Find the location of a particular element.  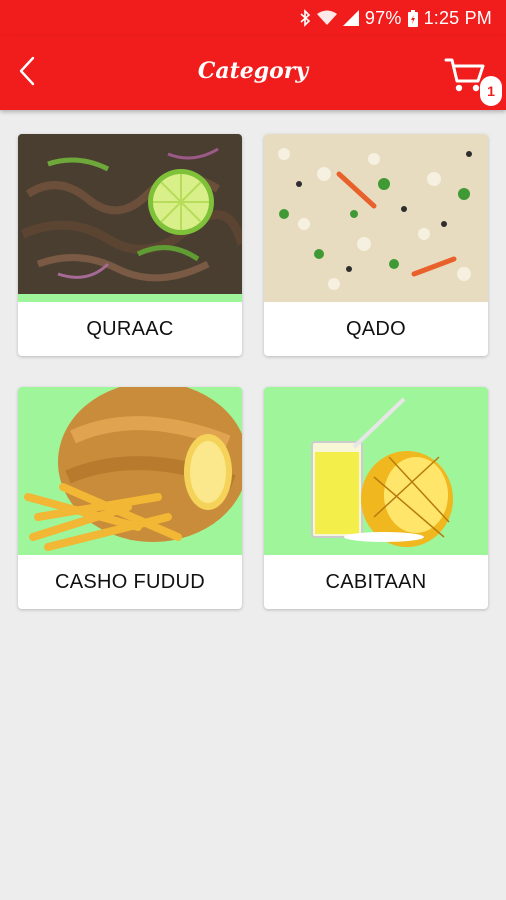

status-time: 1:25 PM is located at coordinates (457, 17).